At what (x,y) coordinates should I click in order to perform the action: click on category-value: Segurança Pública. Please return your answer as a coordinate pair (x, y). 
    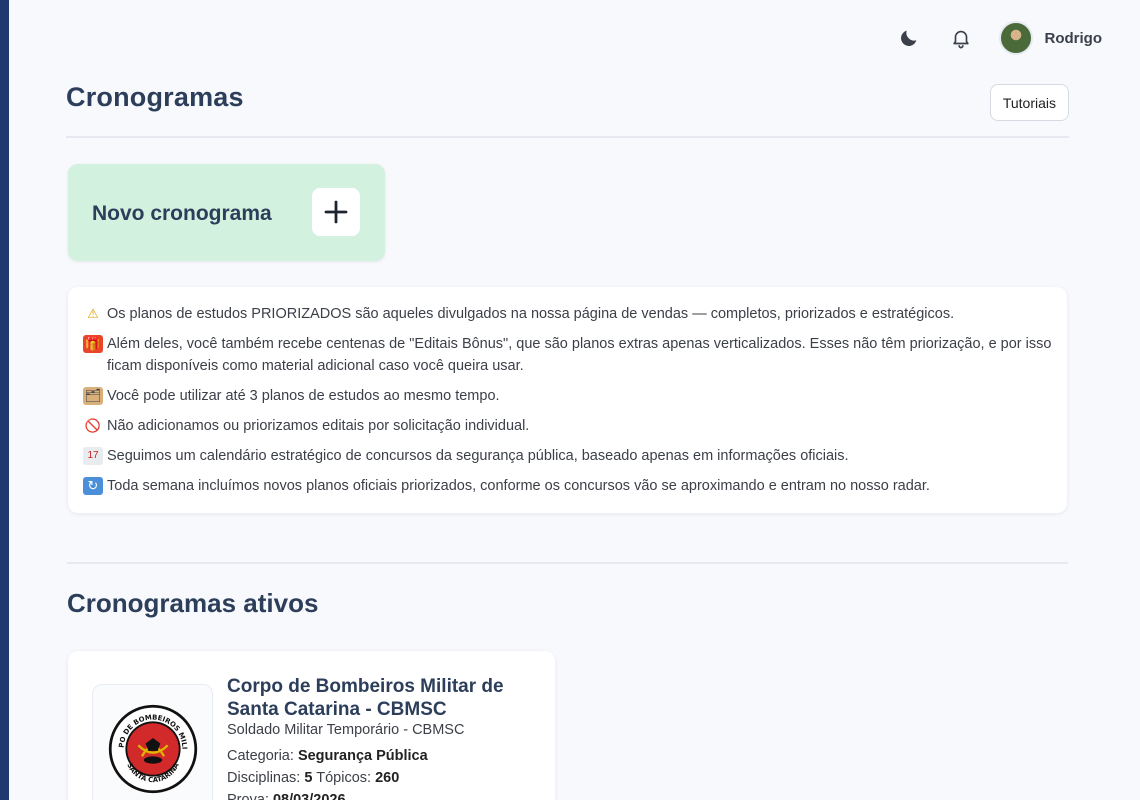
    Looking at the image, I should click on (362, 756).